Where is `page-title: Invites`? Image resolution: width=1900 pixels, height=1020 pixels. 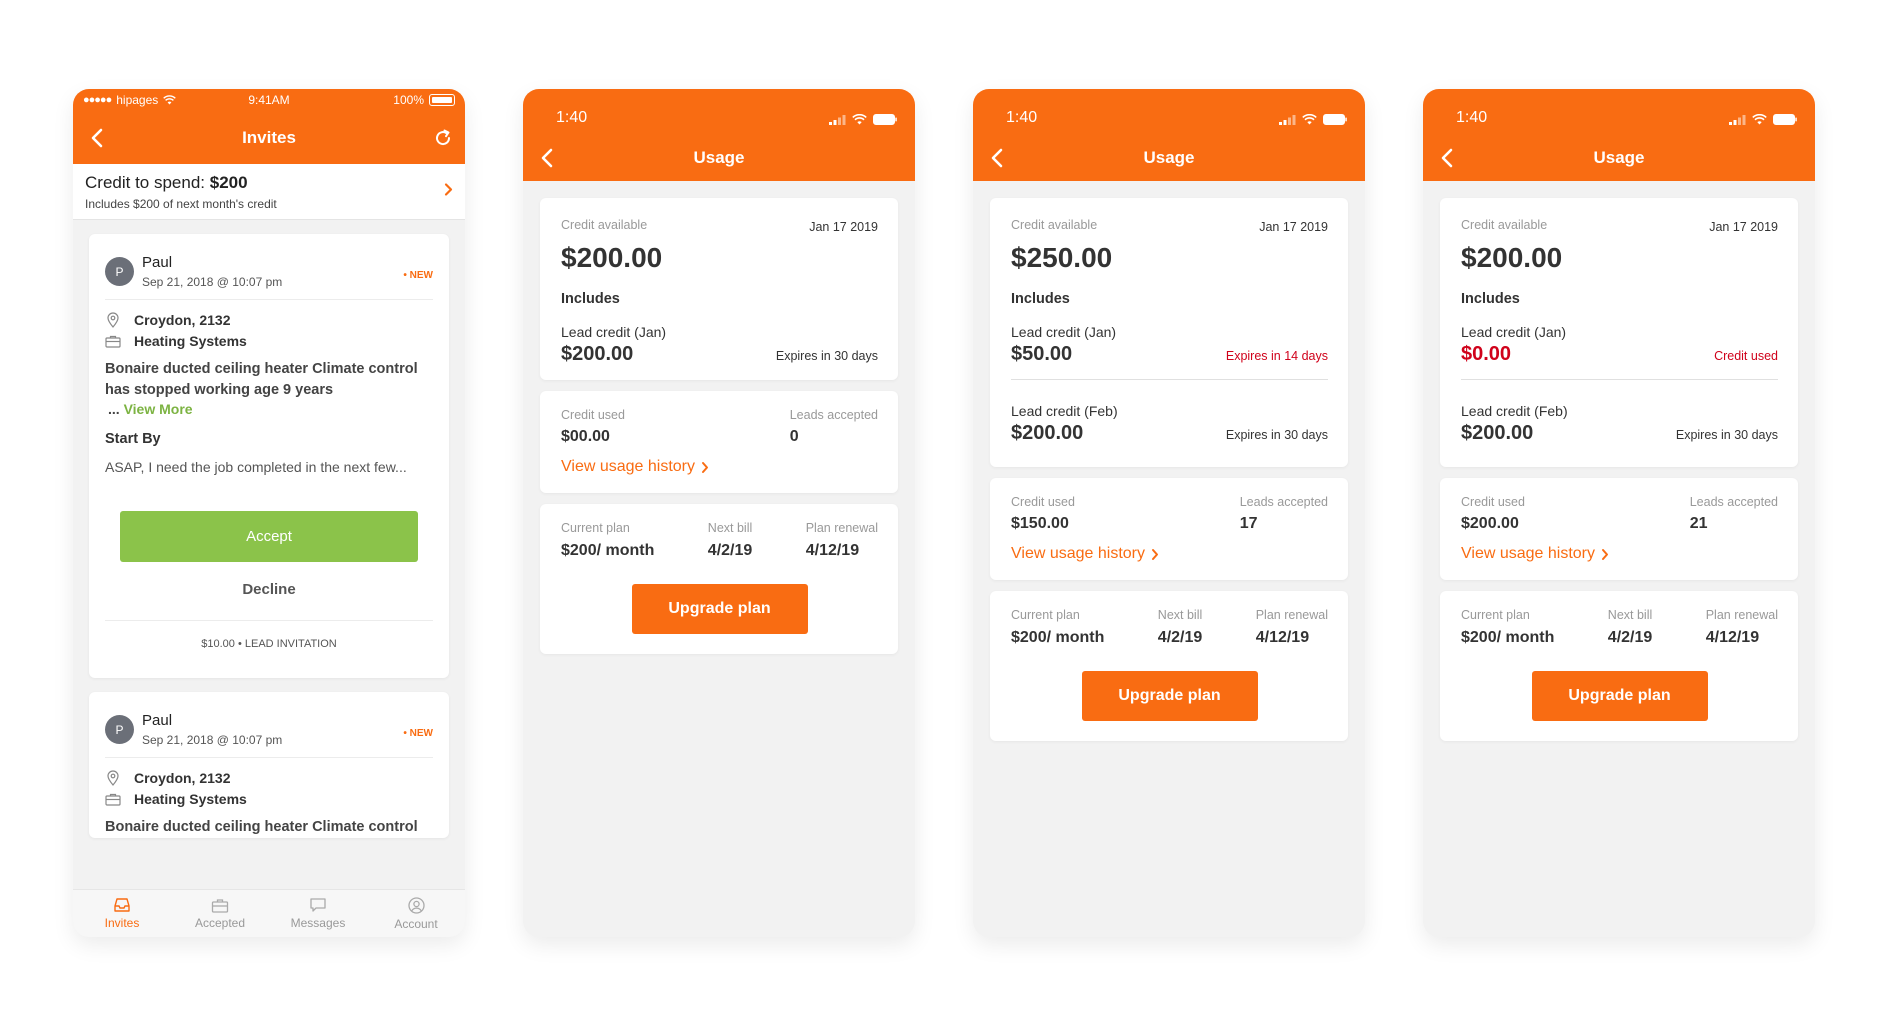
page-title: Invites is located at coordinates (269, 137).